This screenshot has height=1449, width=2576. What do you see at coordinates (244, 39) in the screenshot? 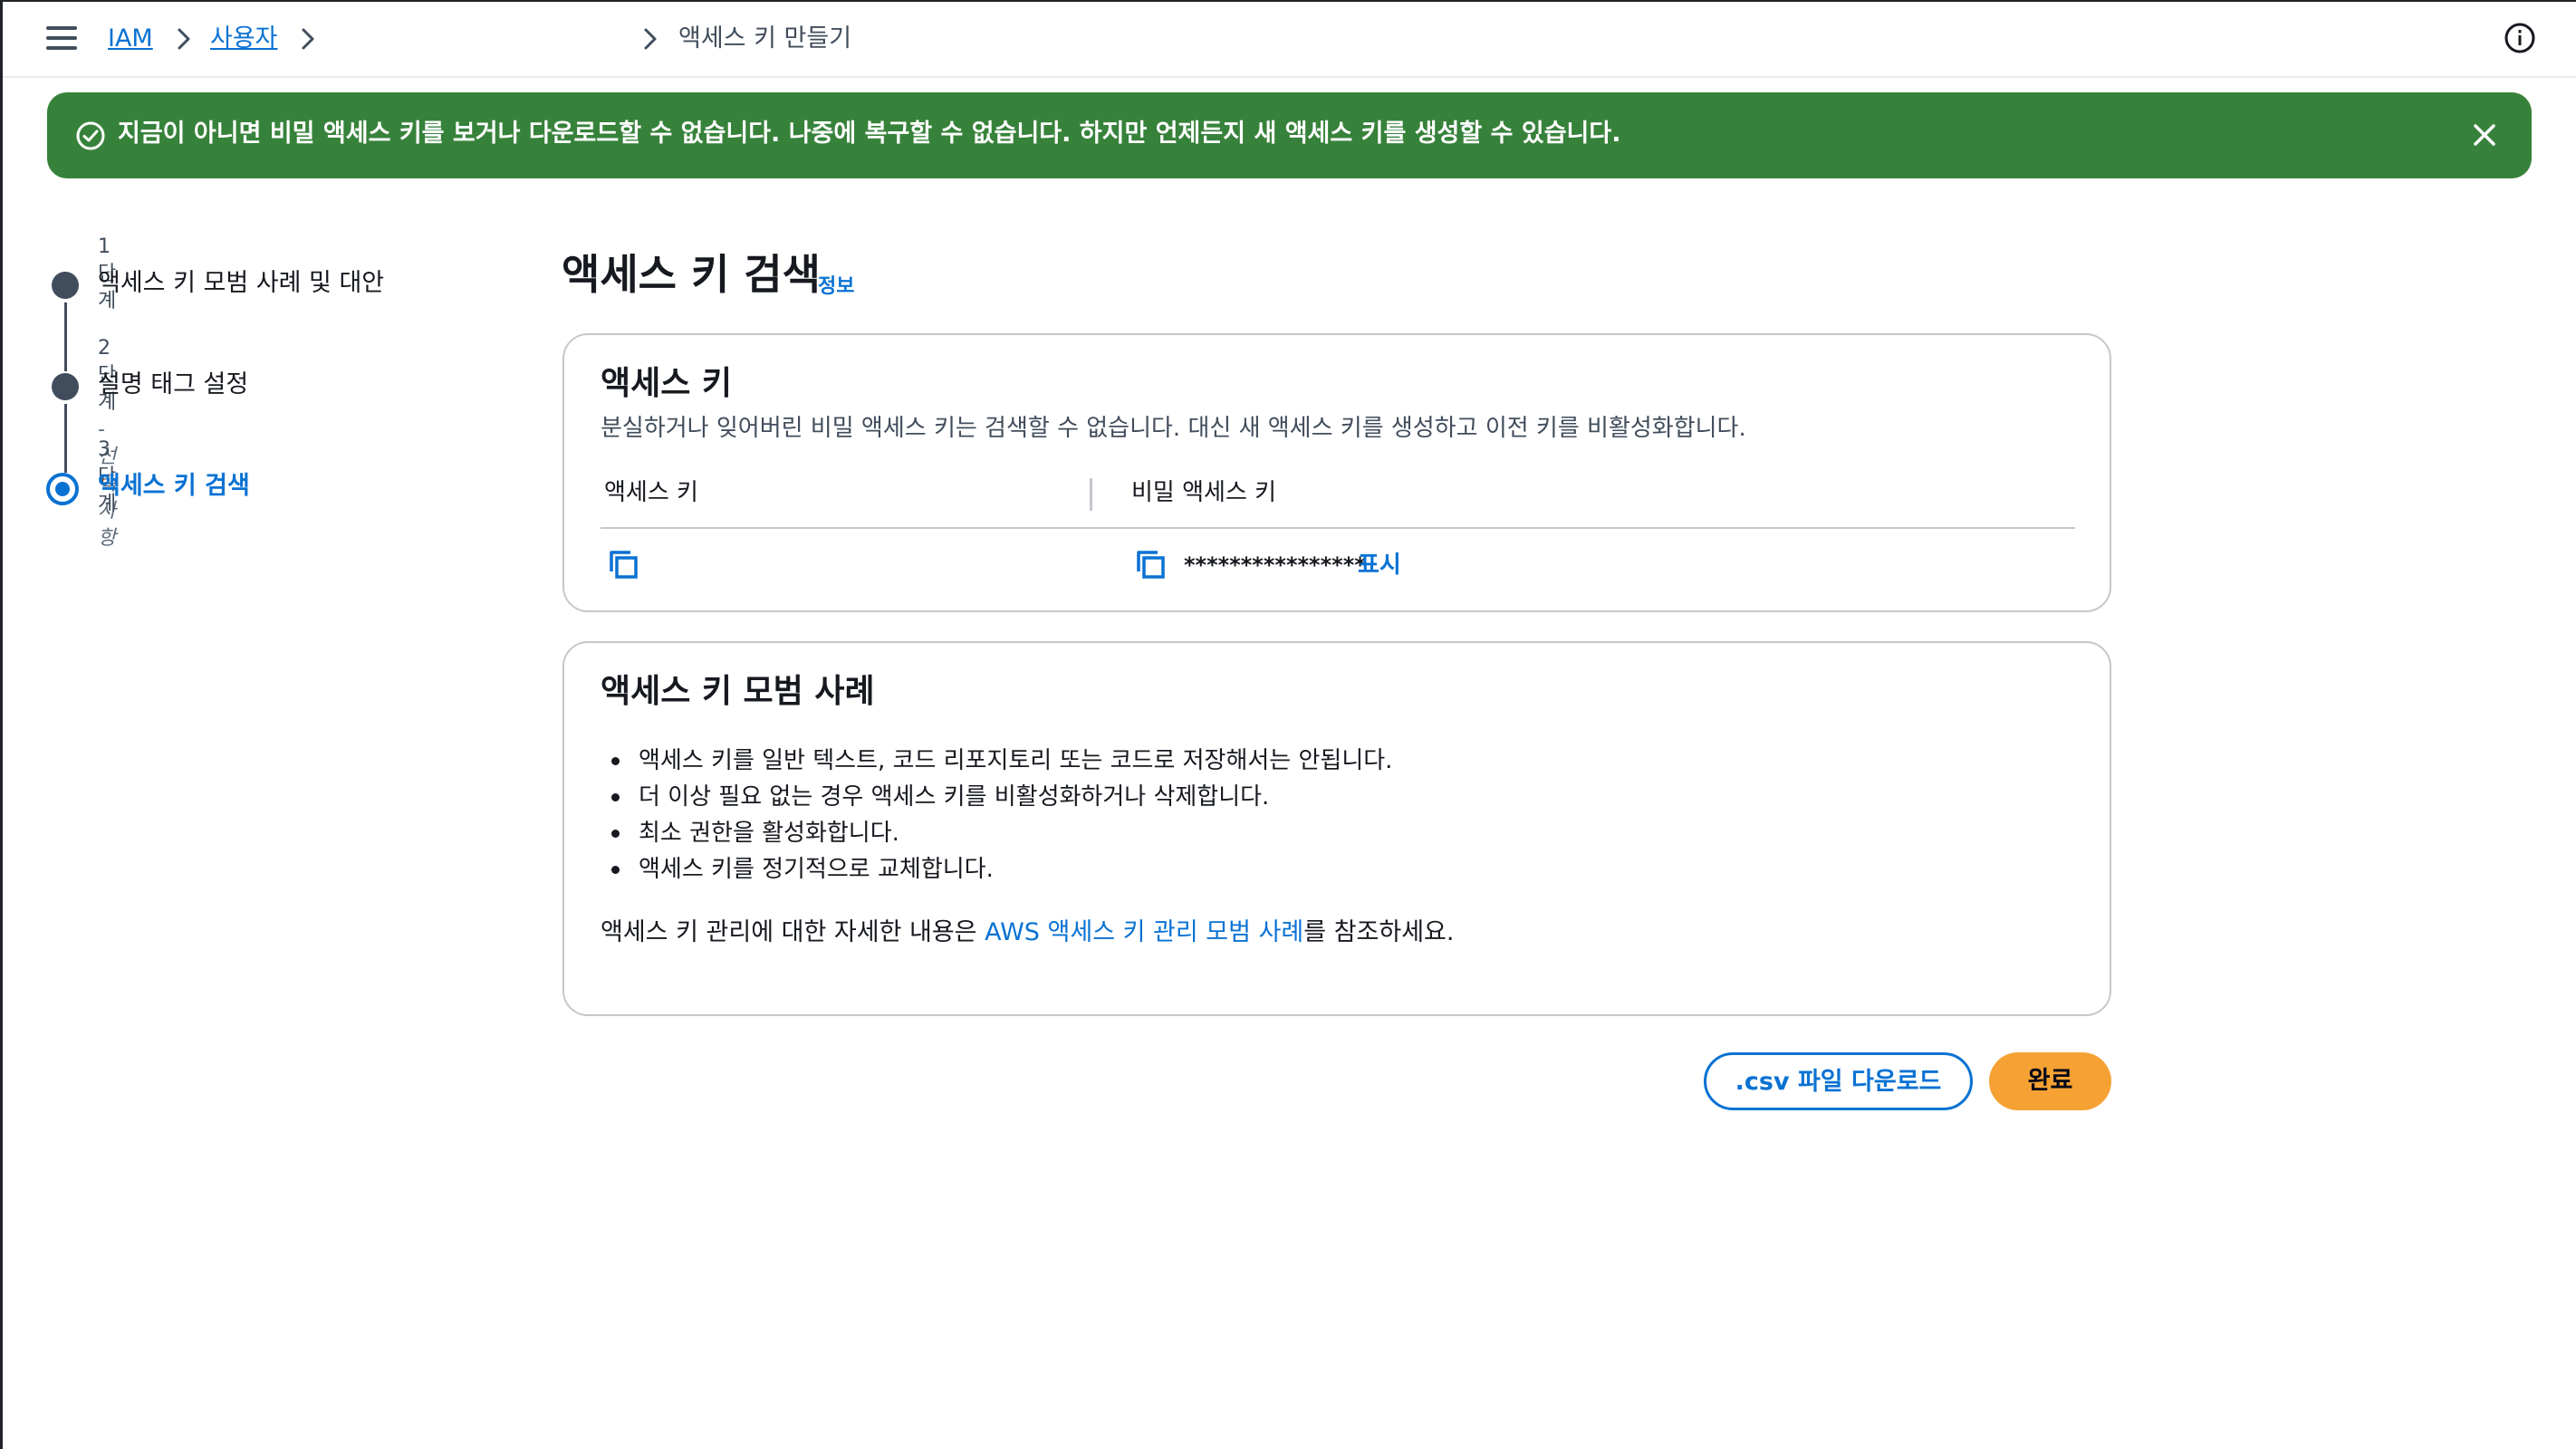
I see `breadcrumb-users: 사용자` at bounding box center [244, 39].